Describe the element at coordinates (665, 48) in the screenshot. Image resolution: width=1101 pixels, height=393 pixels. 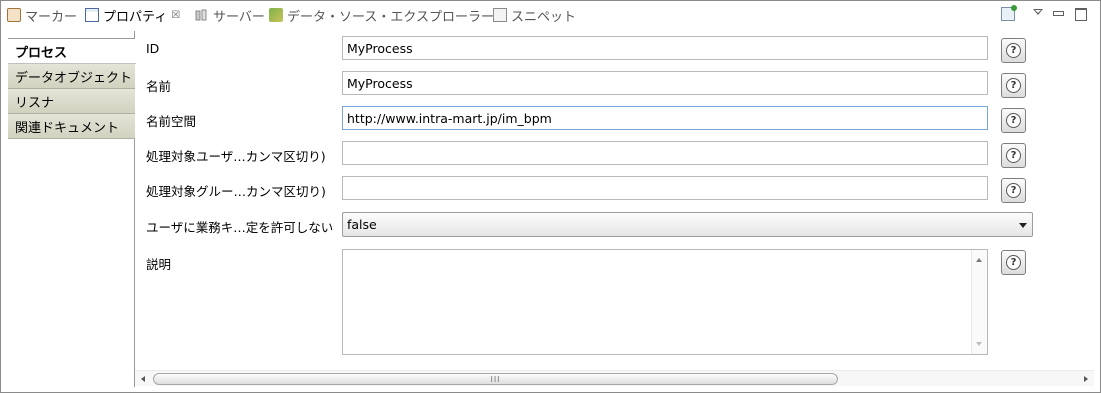
I see `id-field: MyProcess` at that location.